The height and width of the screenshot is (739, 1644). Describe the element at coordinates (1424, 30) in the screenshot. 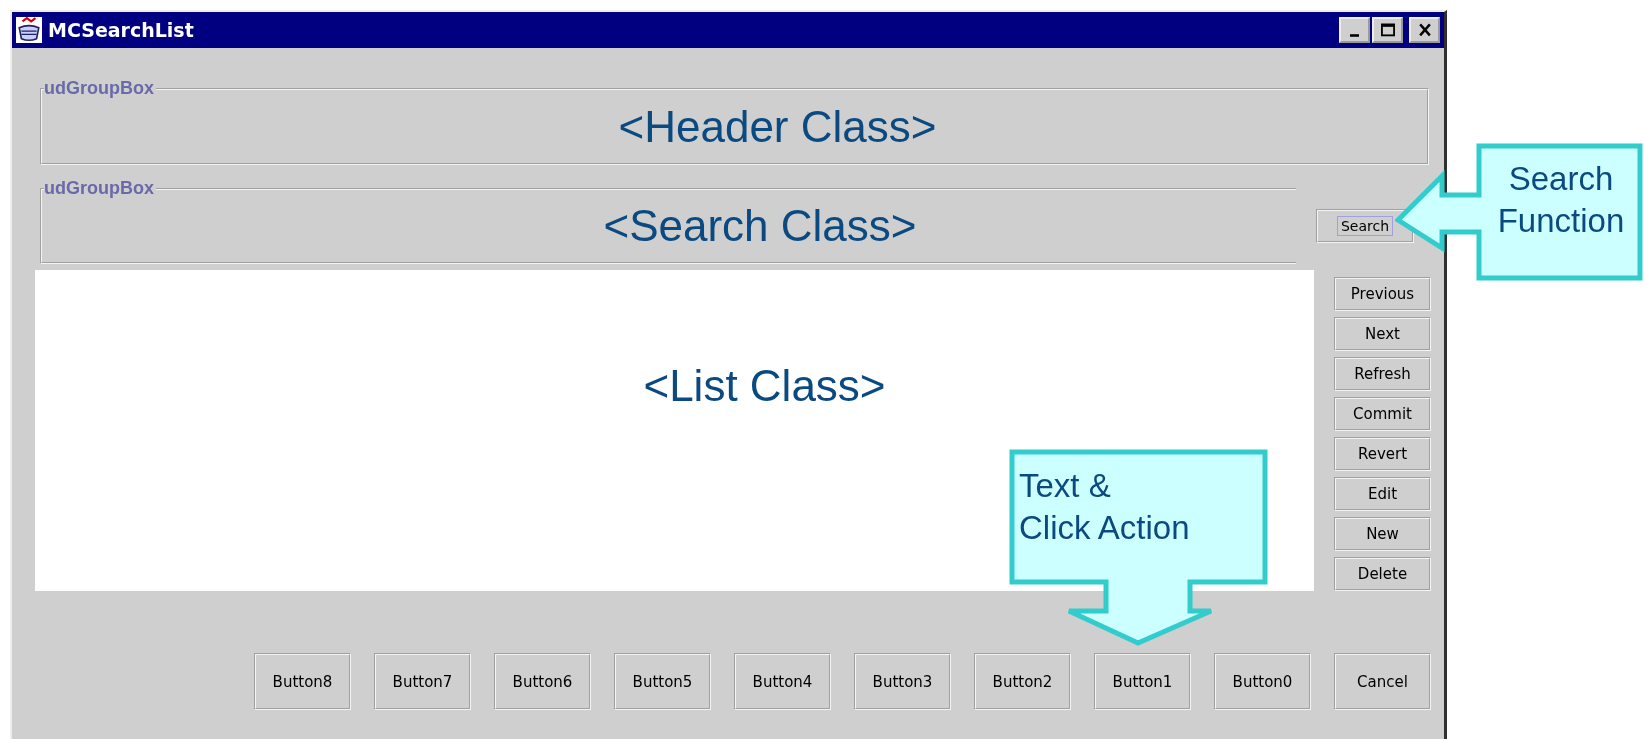

I see `close-button` at that location.